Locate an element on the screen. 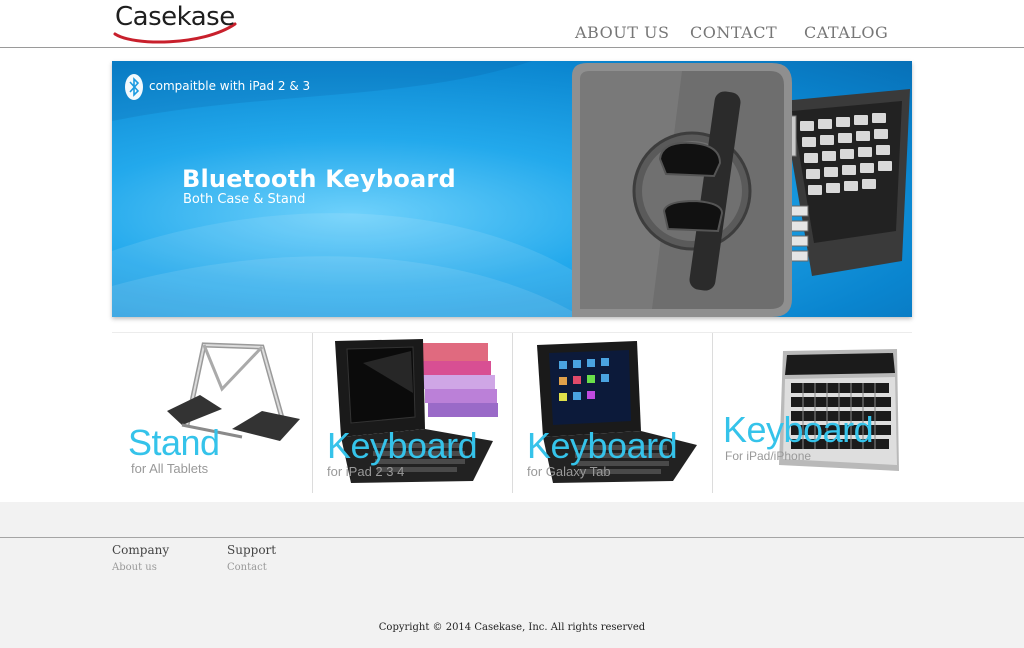 The image size is (1024, 648). product-subtitle: For iPad/iPhone is located at coordinates (768, 456).